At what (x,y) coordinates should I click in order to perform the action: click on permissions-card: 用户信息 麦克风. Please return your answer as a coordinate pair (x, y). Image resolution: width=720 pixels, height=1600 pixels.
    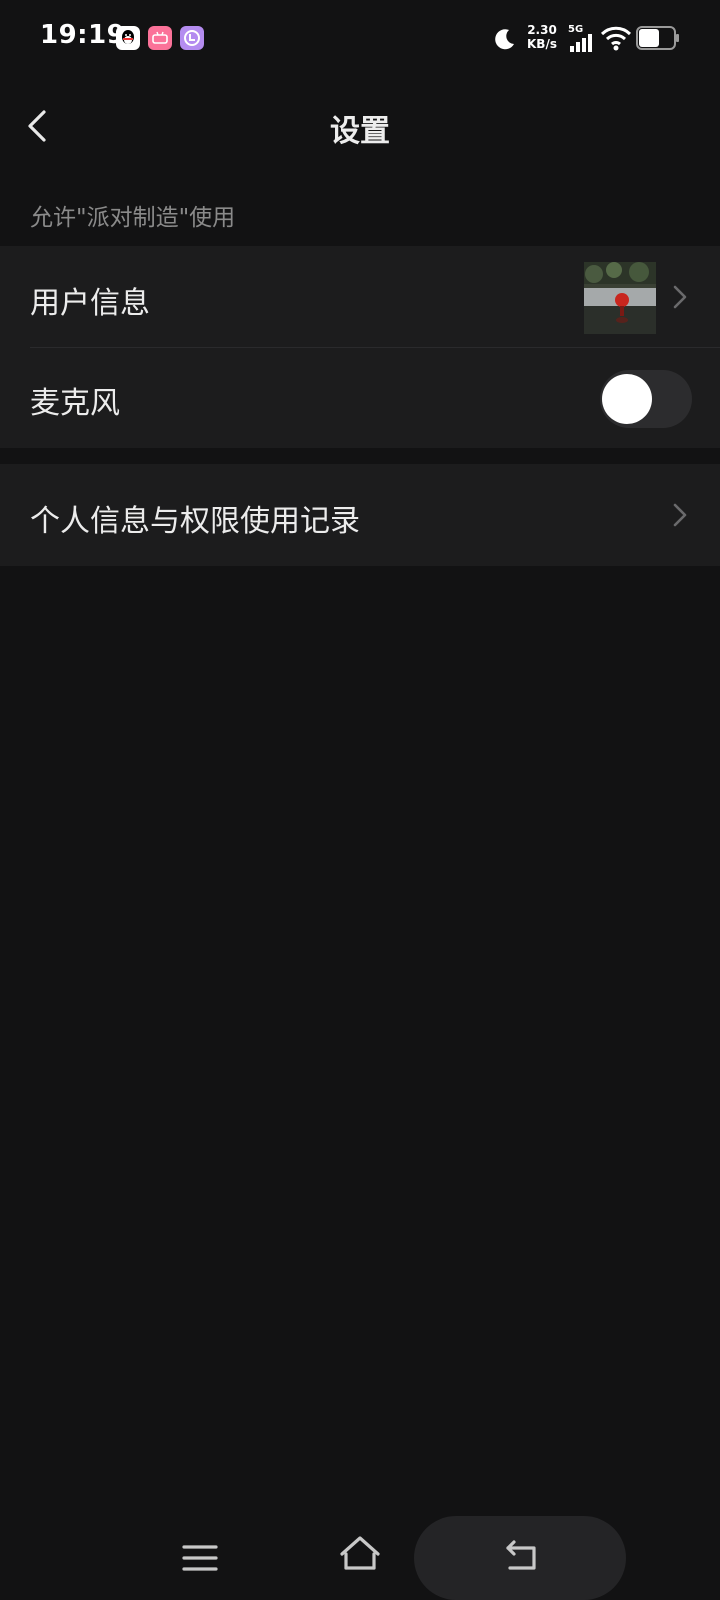
    Looking at the image, I should click on (360, 347).